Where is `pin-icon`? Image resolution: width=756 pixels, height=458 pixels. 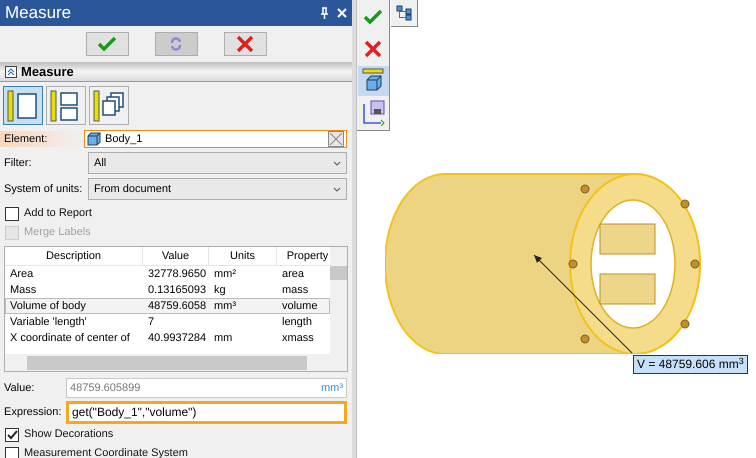 pin-icon is located at coordinates (324, 13).